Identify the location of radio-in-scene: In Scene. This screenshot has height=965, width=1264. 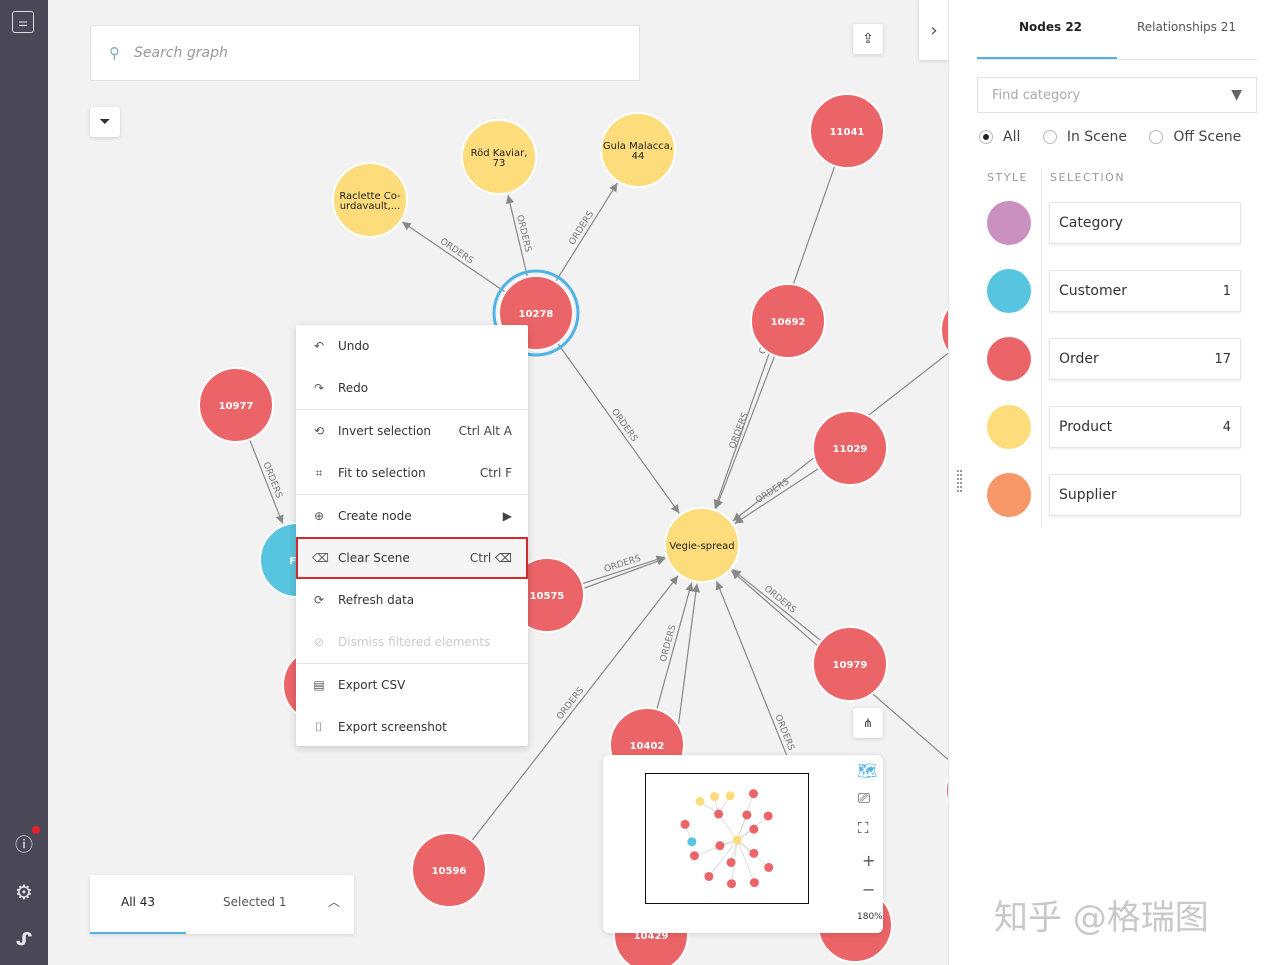
(1084, 137).